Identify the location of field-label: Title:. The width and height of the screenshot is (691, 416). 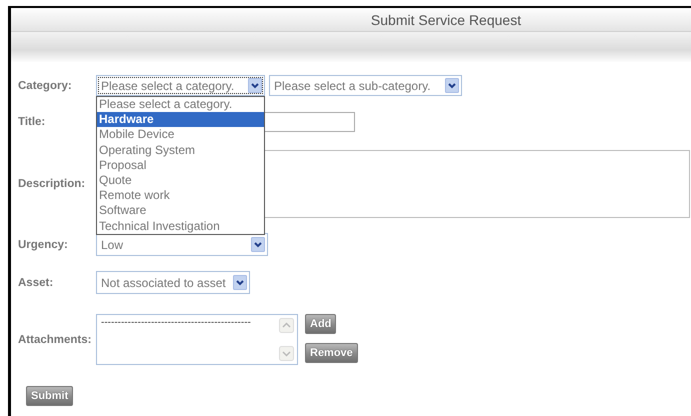
(32, 122).